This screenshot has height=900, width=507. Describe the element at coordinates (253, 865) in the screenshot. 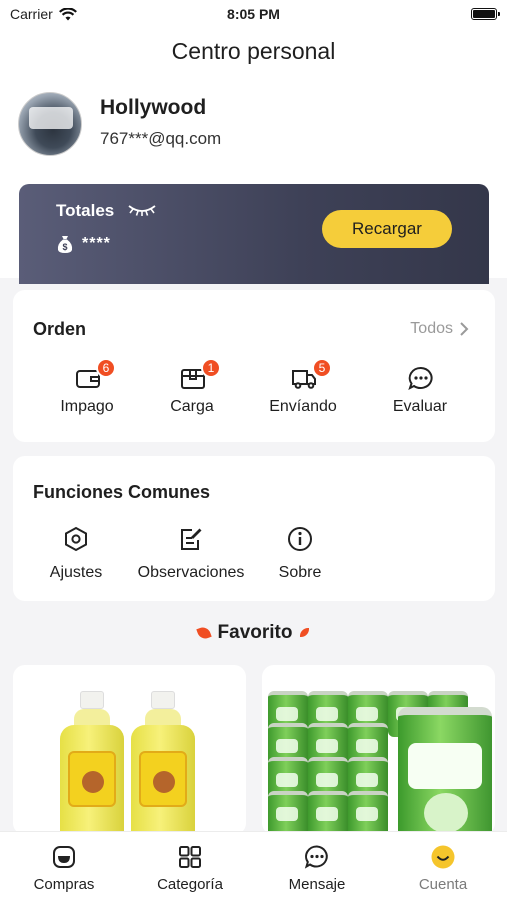

I see `bottom-tab-bar: Compras Categoría Mensaje Cuenta` at that location.